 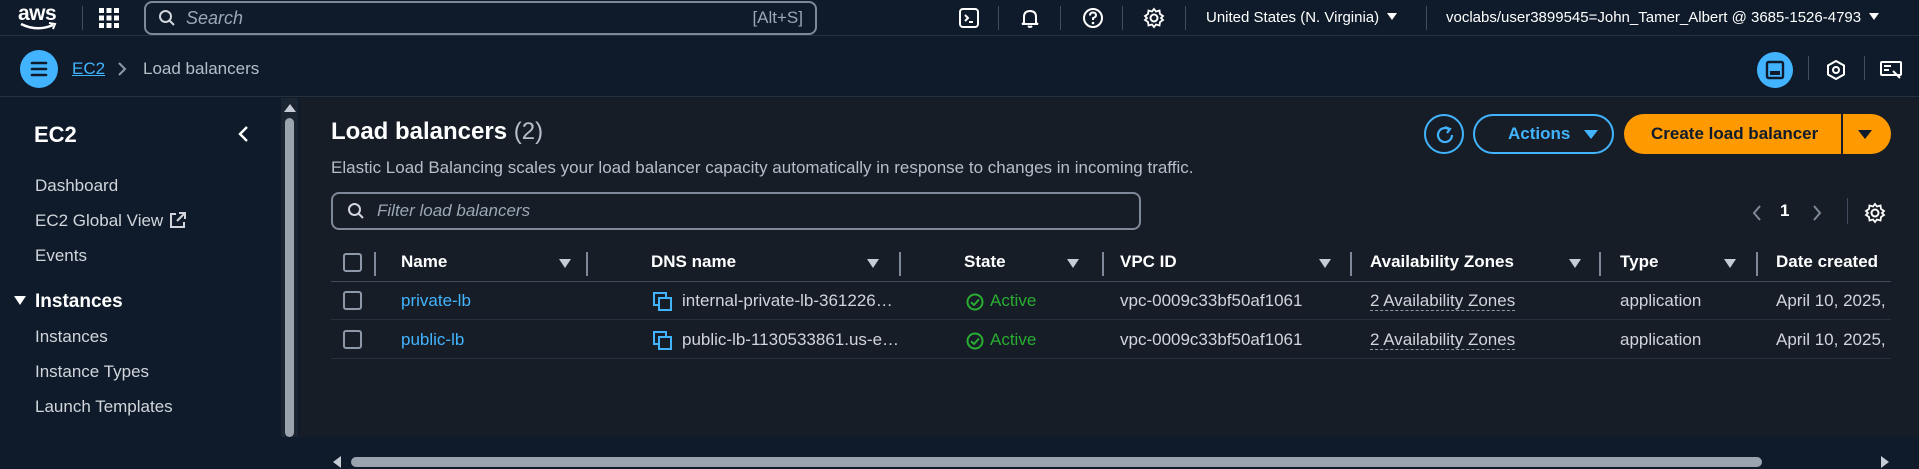 What do you see at coordinates (1836, 70) in the screenshot?
I see `notifications-icon` at bounding box center [1836, 70].